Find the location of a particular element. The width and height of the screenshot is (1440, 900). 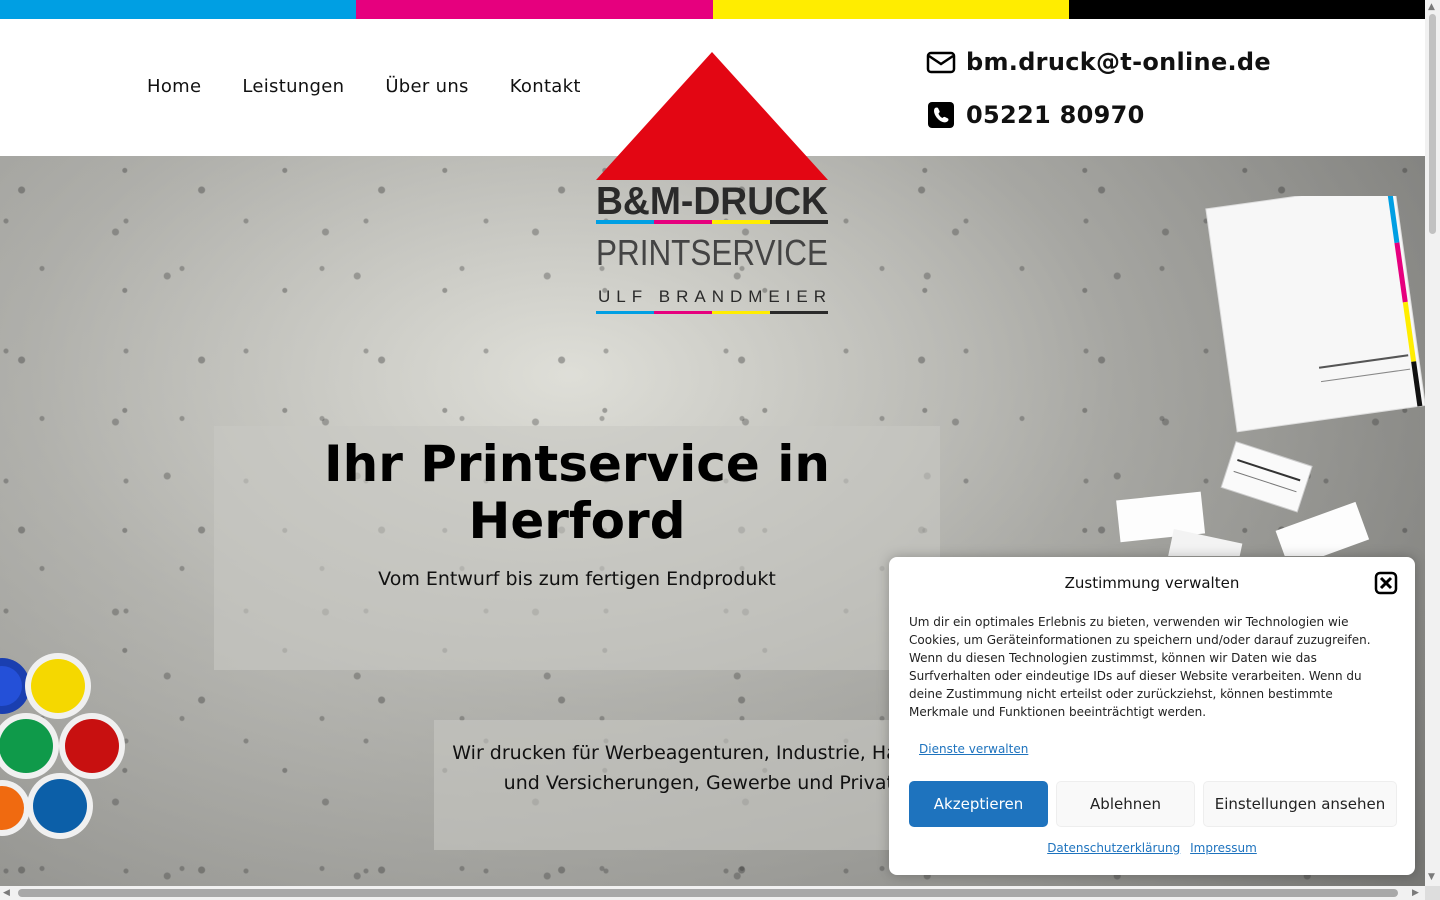

nav-ueber-uns: Über uns is located at coordinates (426, 86).